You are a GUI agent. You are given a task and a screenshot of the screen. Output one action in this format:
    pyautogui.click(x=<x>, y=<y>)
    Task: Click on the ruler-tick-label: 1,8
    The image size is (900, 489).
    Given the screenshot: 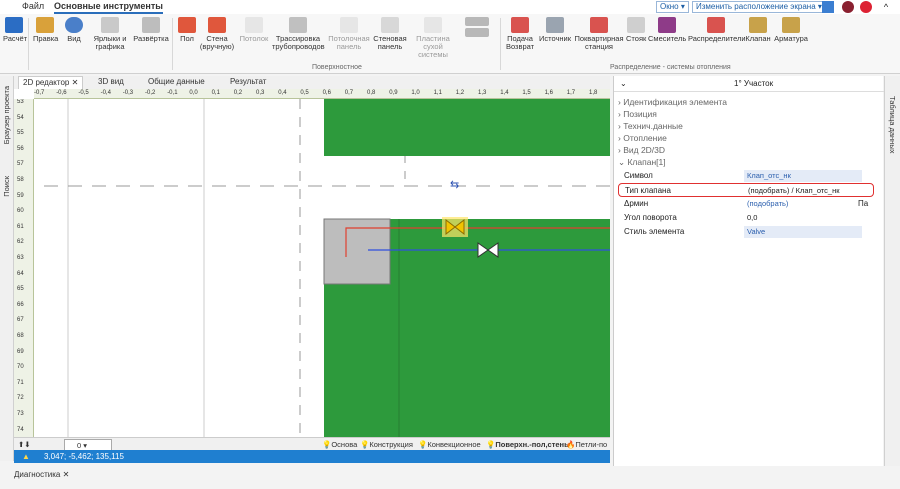 What is the action you would take?
    pyautogui.click(x=593, y=93)
    